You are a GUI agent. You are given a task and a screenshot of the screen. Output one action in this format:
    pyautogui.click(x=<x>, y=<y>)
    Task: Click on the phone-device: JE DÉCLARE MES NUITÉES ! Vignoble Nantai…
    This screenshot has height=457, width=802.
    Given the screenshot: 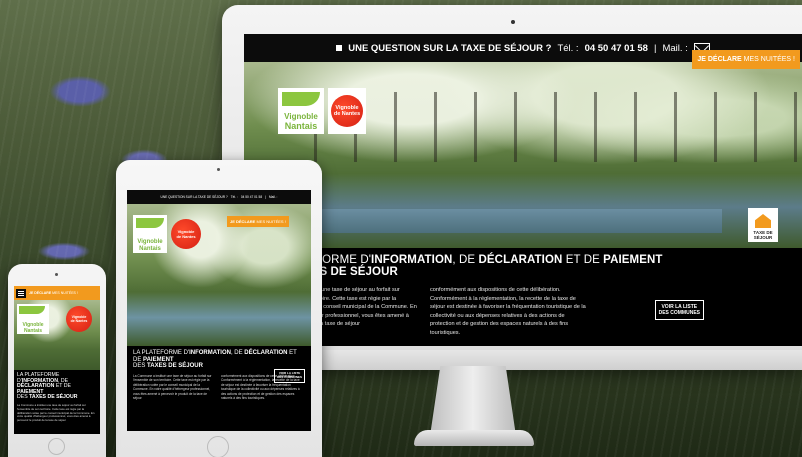 What is the action you would take?
    pyautogui.click(x=57, y=360)
    